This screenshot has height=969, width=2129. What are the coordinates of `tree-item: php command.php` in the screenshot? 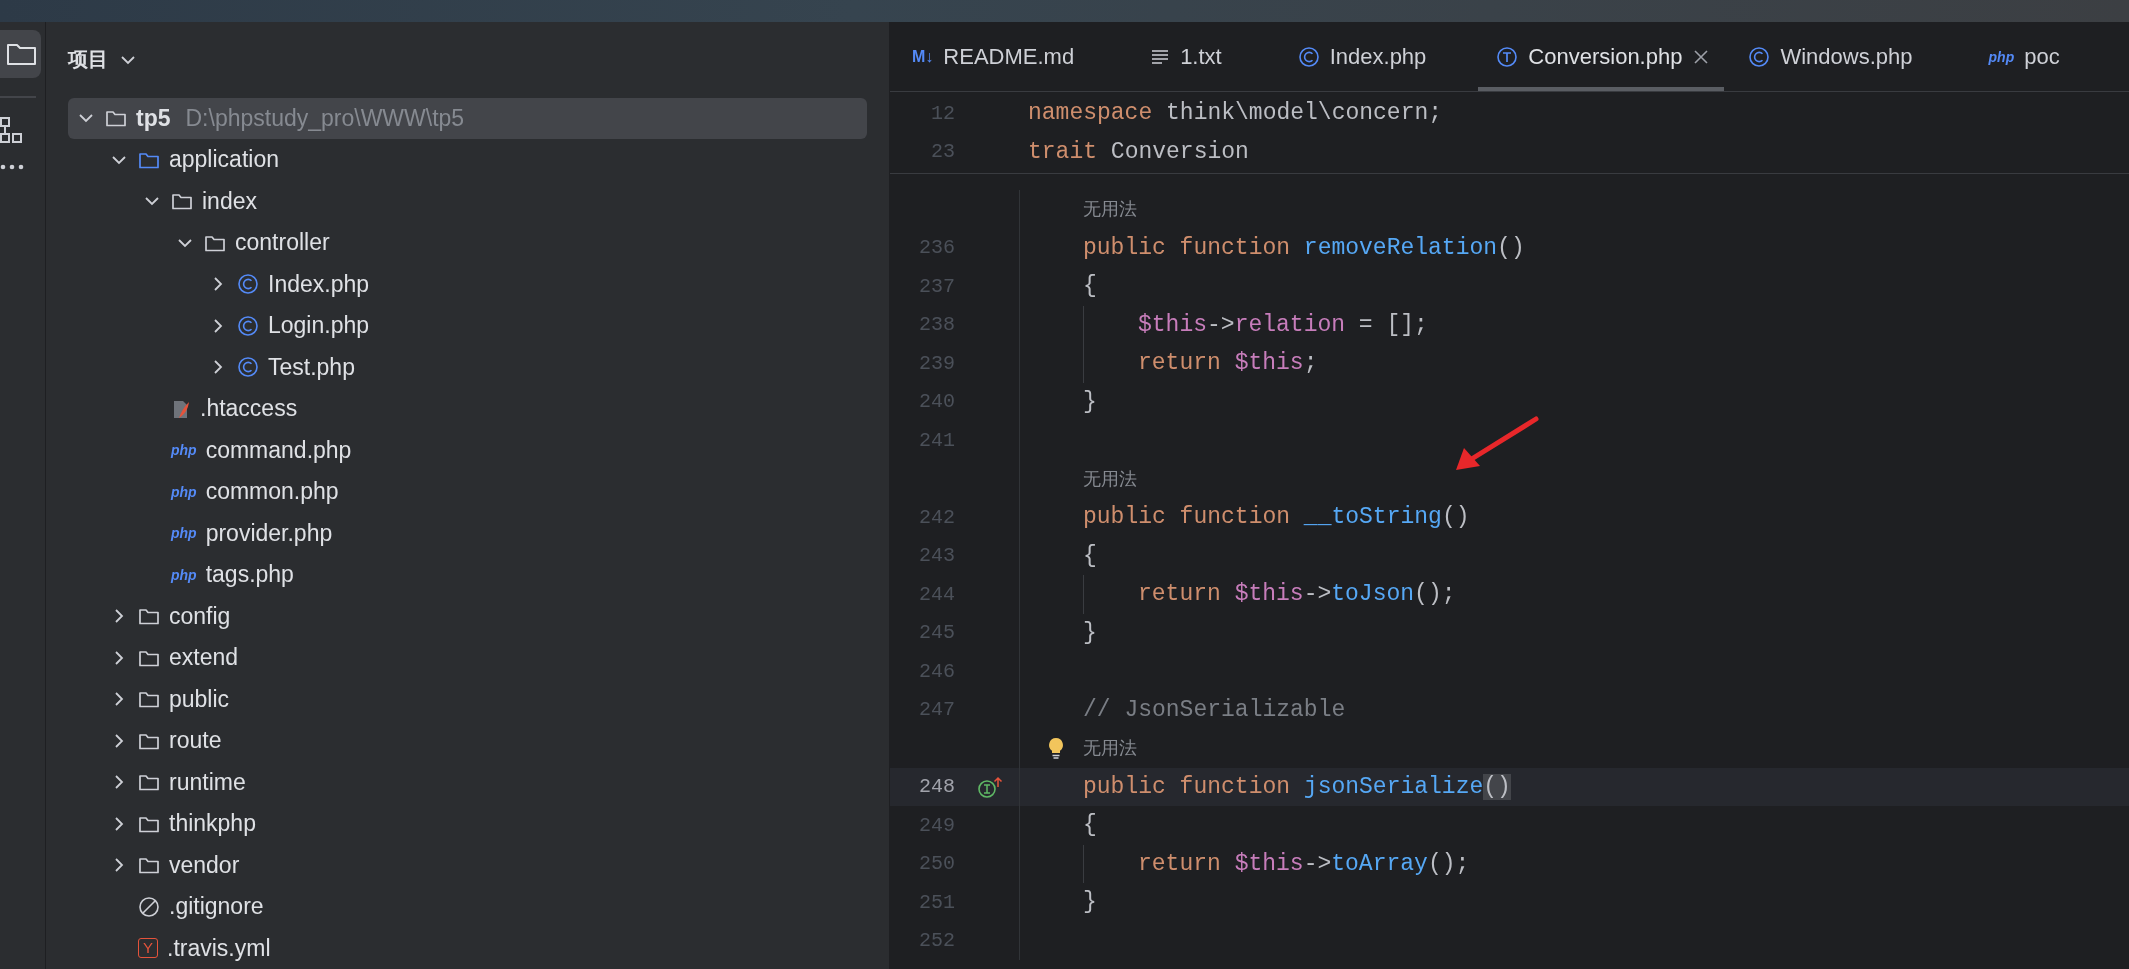 It's located at (467, 450).